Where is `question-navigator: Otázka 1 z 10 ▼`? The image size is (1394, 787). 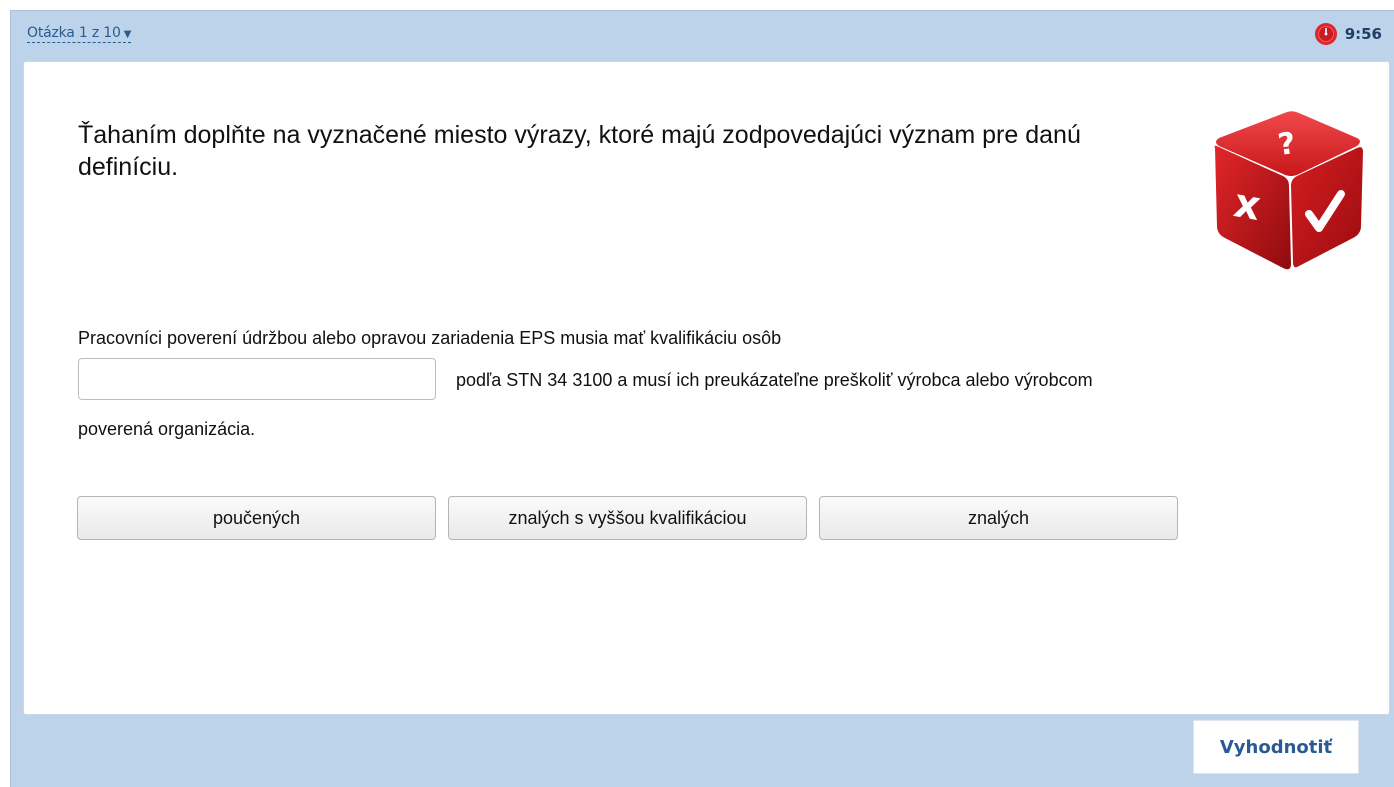
question-navigator: Otázka 1 z 10 ▼ is located at coordinates (79, 34).